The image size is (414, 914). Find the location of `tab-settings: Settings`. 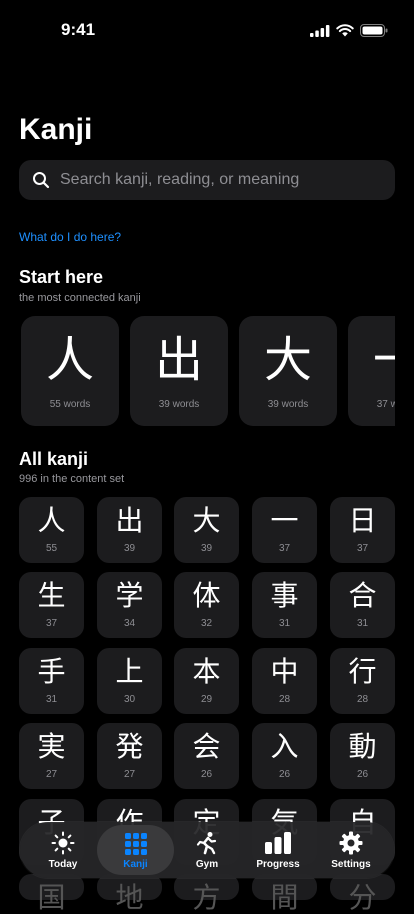

tab-settings: Settings is located at coordinates (351, 850).